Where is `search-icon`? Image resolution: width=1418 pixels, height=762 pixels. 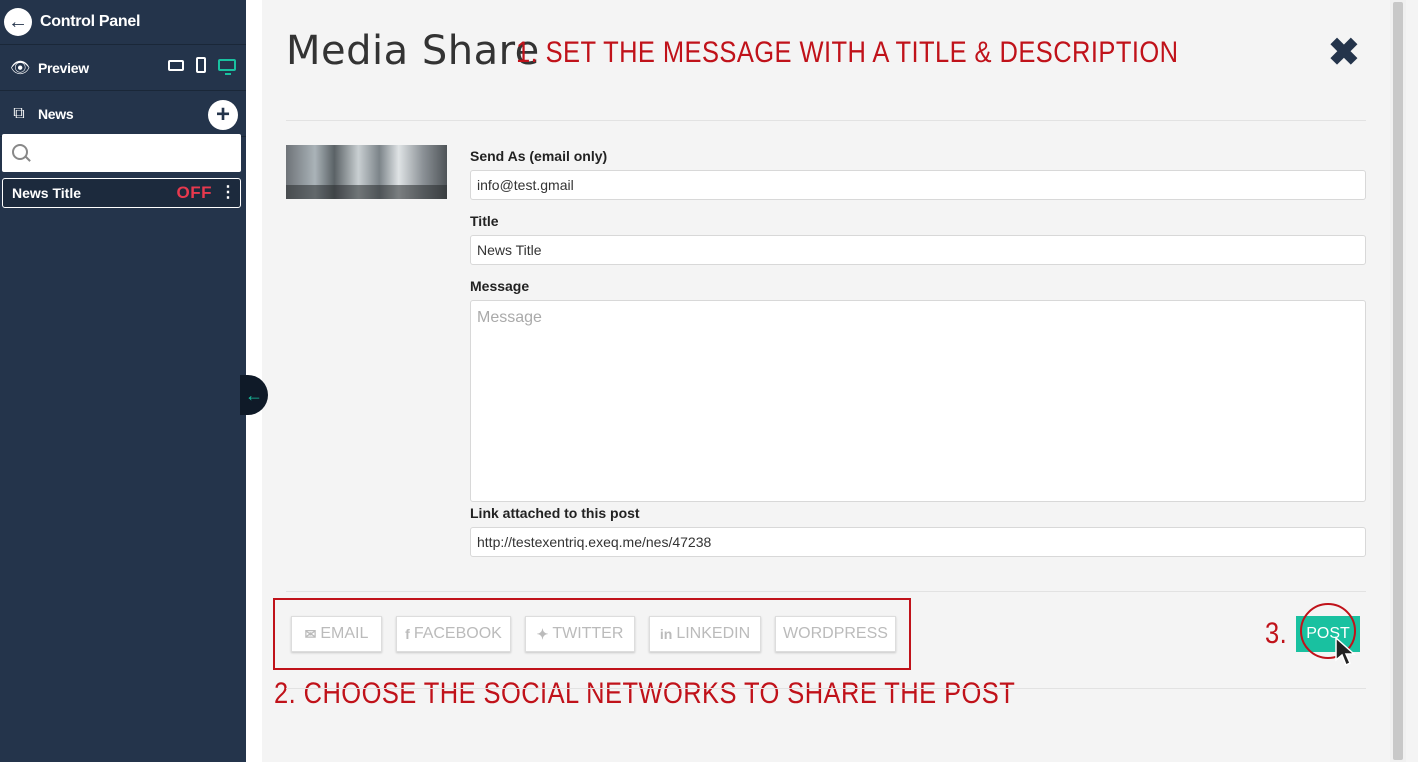 search-icon is located at coordinates (20, 152).